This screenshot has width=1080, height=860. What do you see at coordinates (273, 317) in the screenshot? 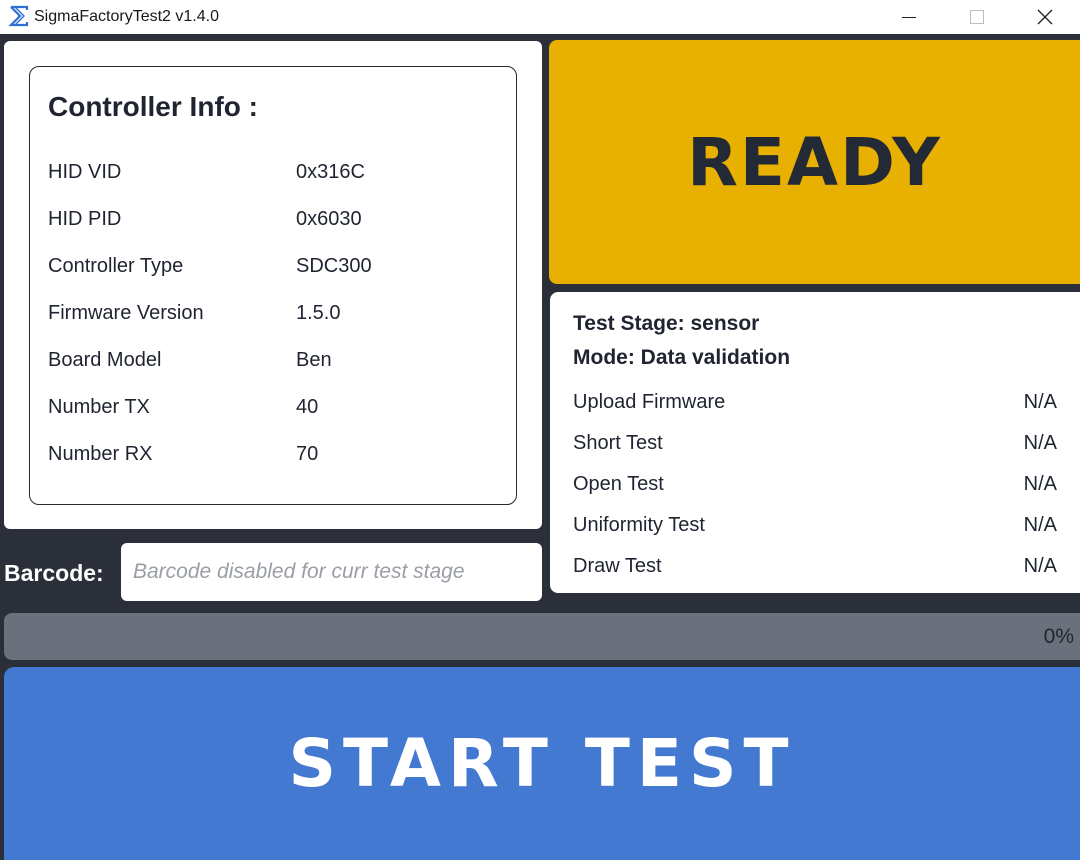
I see `info-row-firmware-version: Firmware Version 1.5.0` at bounding box center [273, 317].